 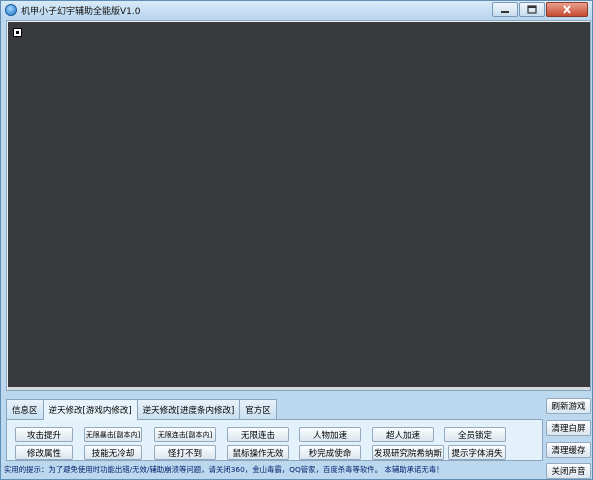 What do you see at coordinates (11, 10) in the screenshot?
I see `app-icon` at bounding box center [11, 10].